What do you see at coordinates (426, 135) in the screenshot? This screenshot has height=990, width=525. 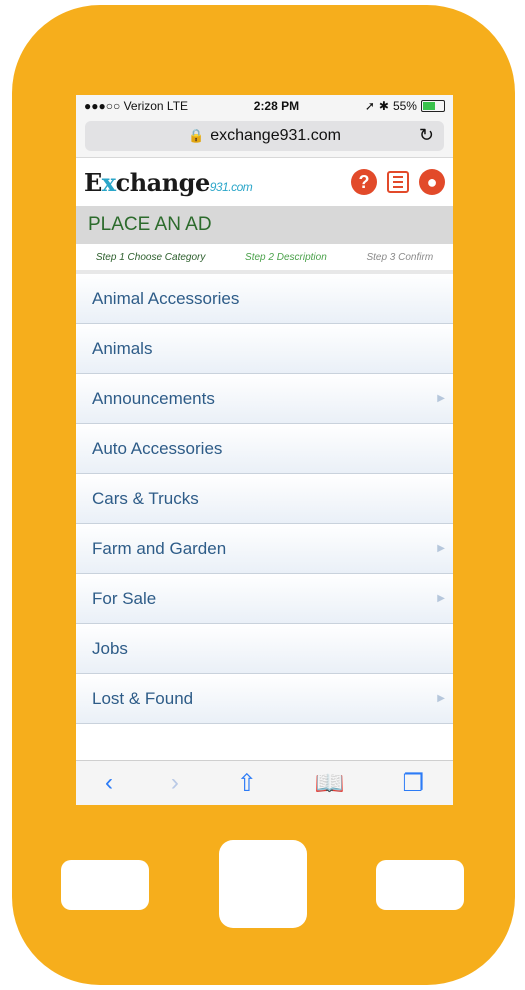 I see `reload-icon: ↻` at bounding box center [426, 135].